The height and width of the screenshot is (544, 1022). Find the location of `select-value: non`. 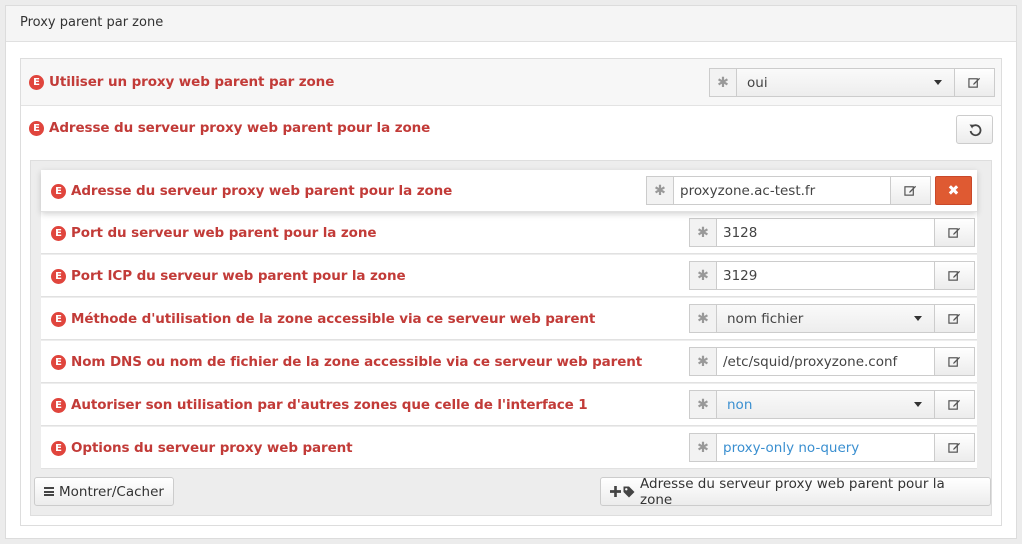

select-value: non is located at coordinates (740, 404).